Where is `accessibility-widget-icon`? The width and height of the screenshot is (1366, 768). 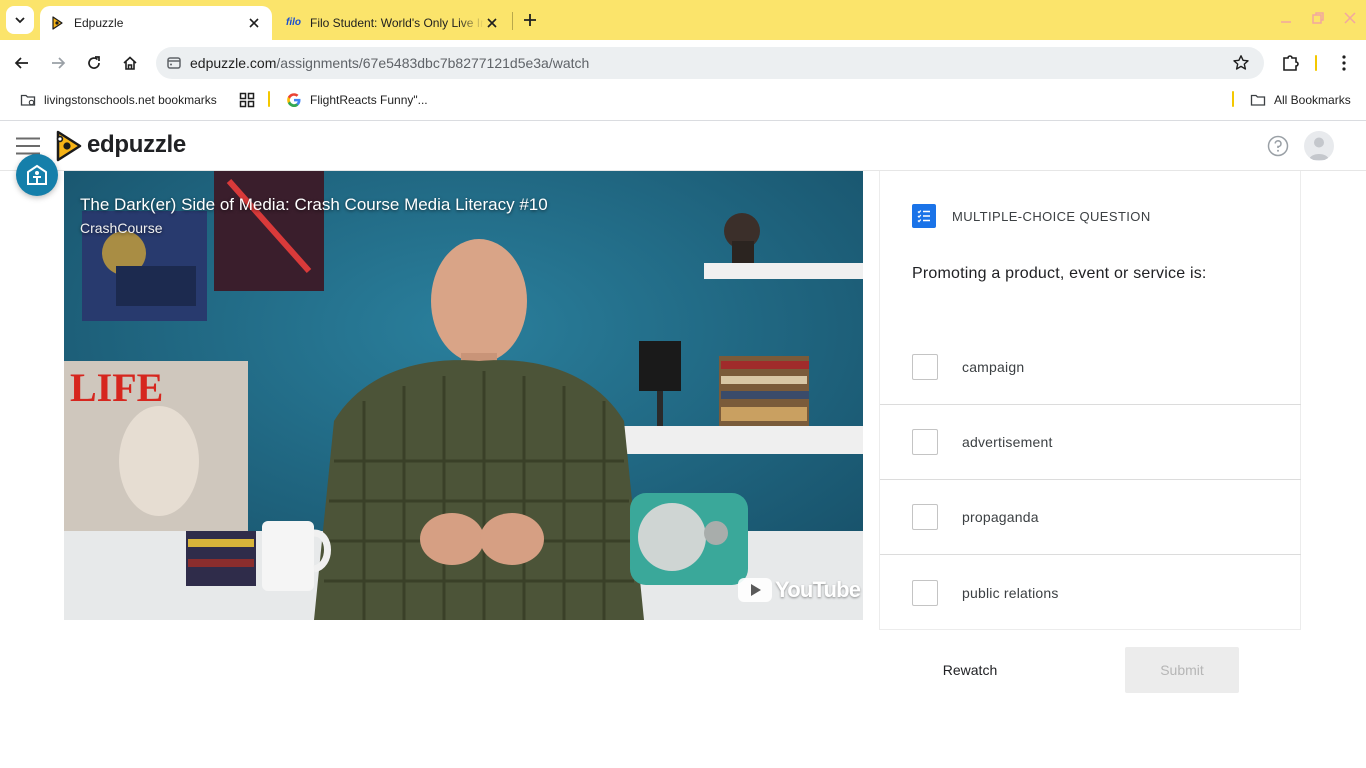 accessibility-widget-icon is located at coordinates (37, 174).